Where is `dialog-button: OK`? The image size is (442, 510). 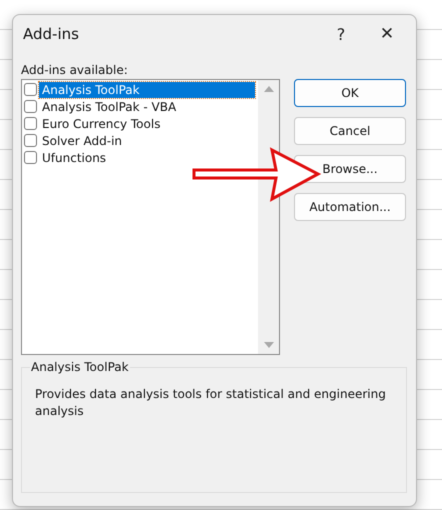 dialog-button: OK is located at coordinates (350, 93).